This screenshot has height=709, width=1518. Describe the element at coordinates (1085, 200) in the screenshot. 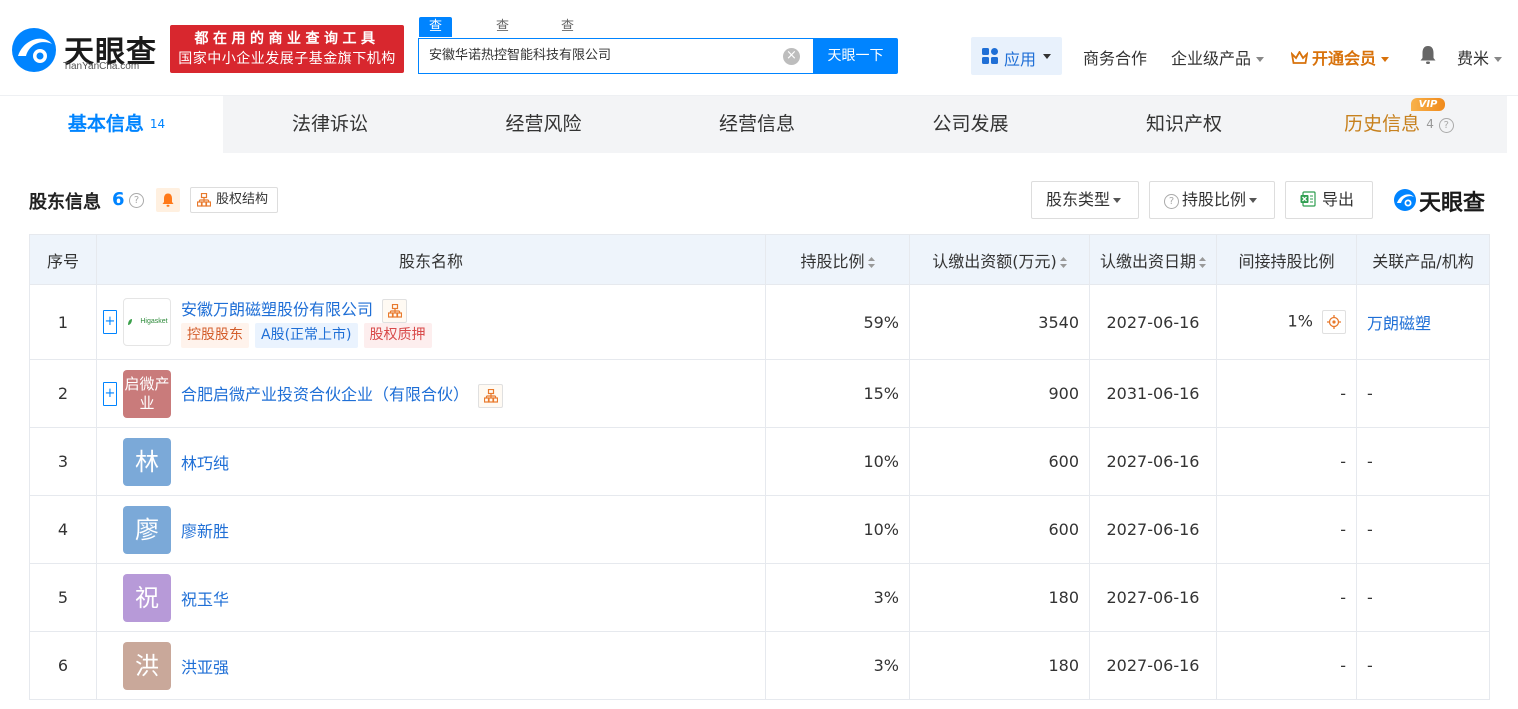

I see `filter-shareholder-type: 股东类型` at that location.